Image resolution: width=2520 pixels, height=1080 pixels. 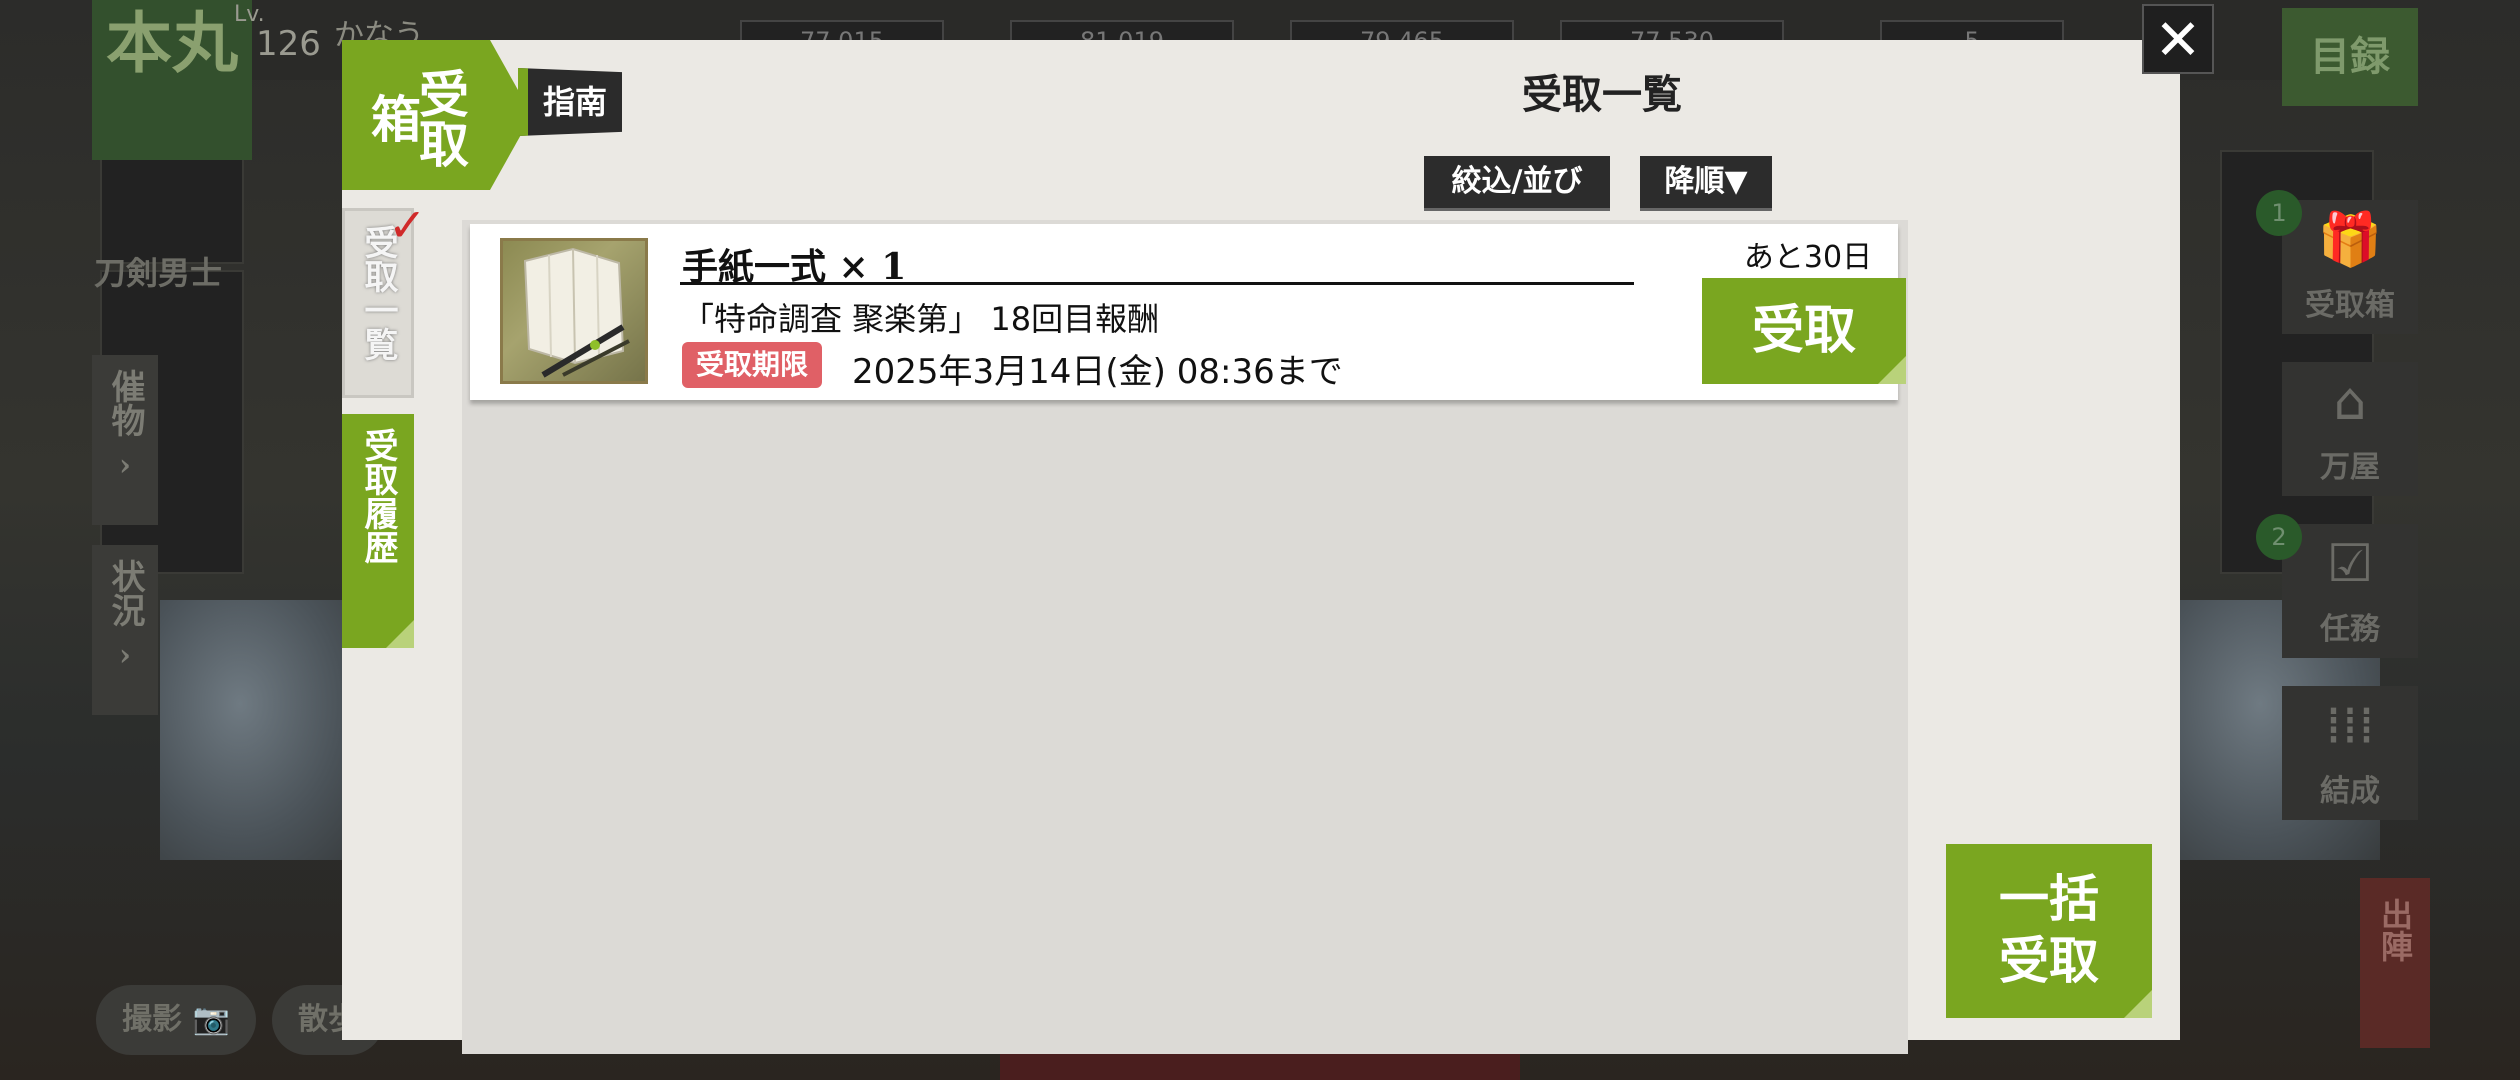 What do you see at coordinates (152, 1019) in the screenshot?
I see `photo-label: 撮影` at bounding box center [152, 1019].